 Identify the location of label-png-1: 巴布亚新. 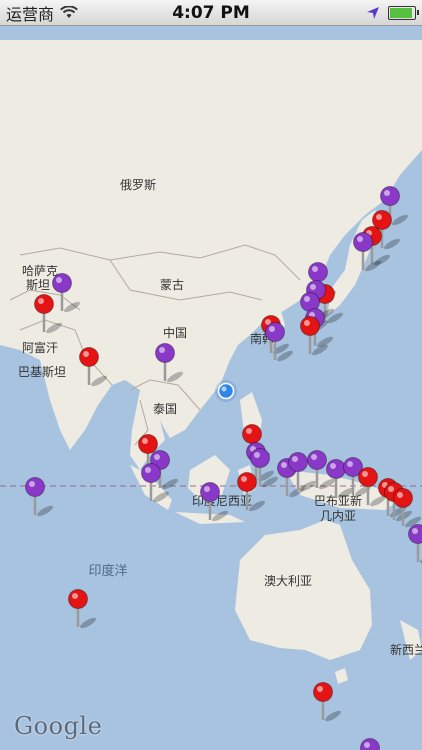
(338, 500).